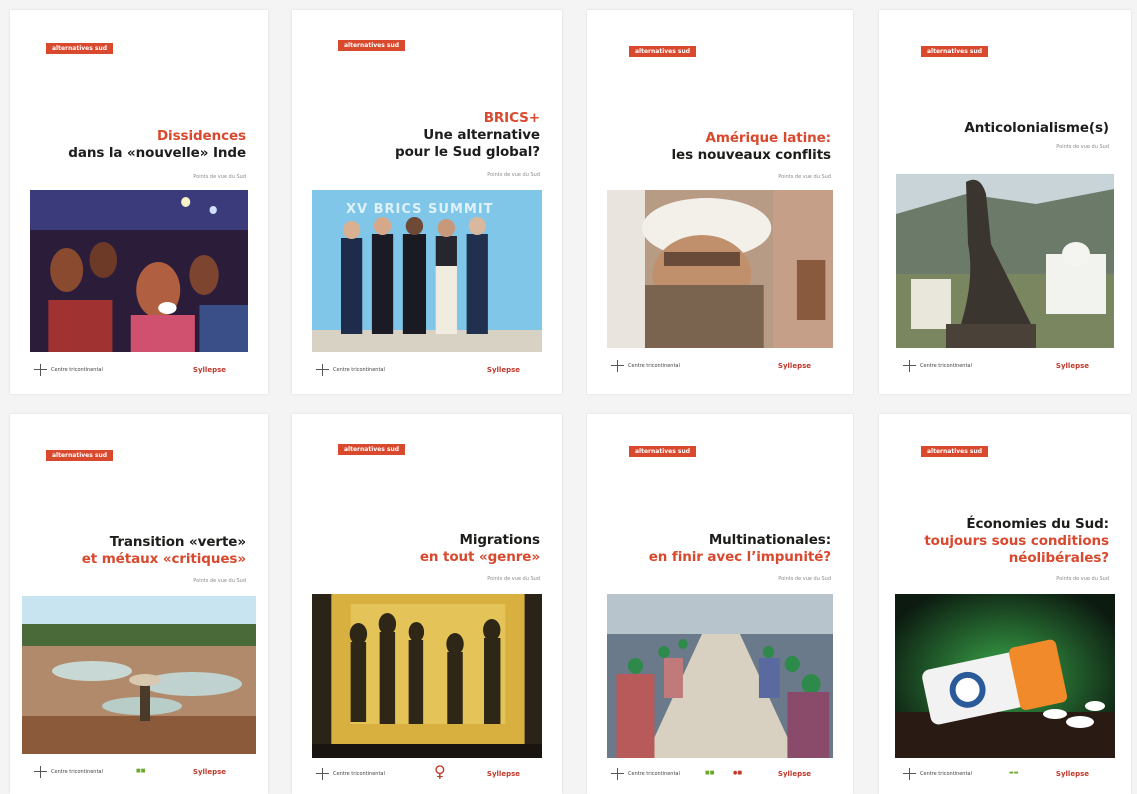 This screenshot has width=1137, height=794. What do you see at coordinates (1037, 524) in the screenshot?
I see `title-line: Économies du Sud:` at bounding box center [1037, 524].